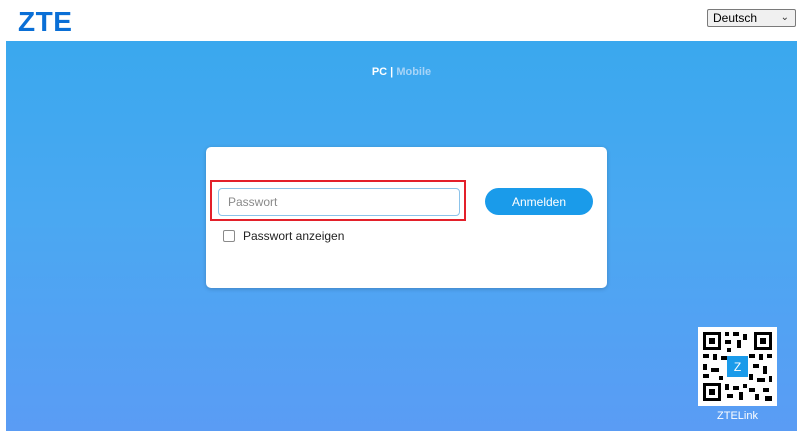  Describe the element at coordinates (401, 20) in the screenshot. I see `top-bar: ZTE Deutsch ⌄` at that location.